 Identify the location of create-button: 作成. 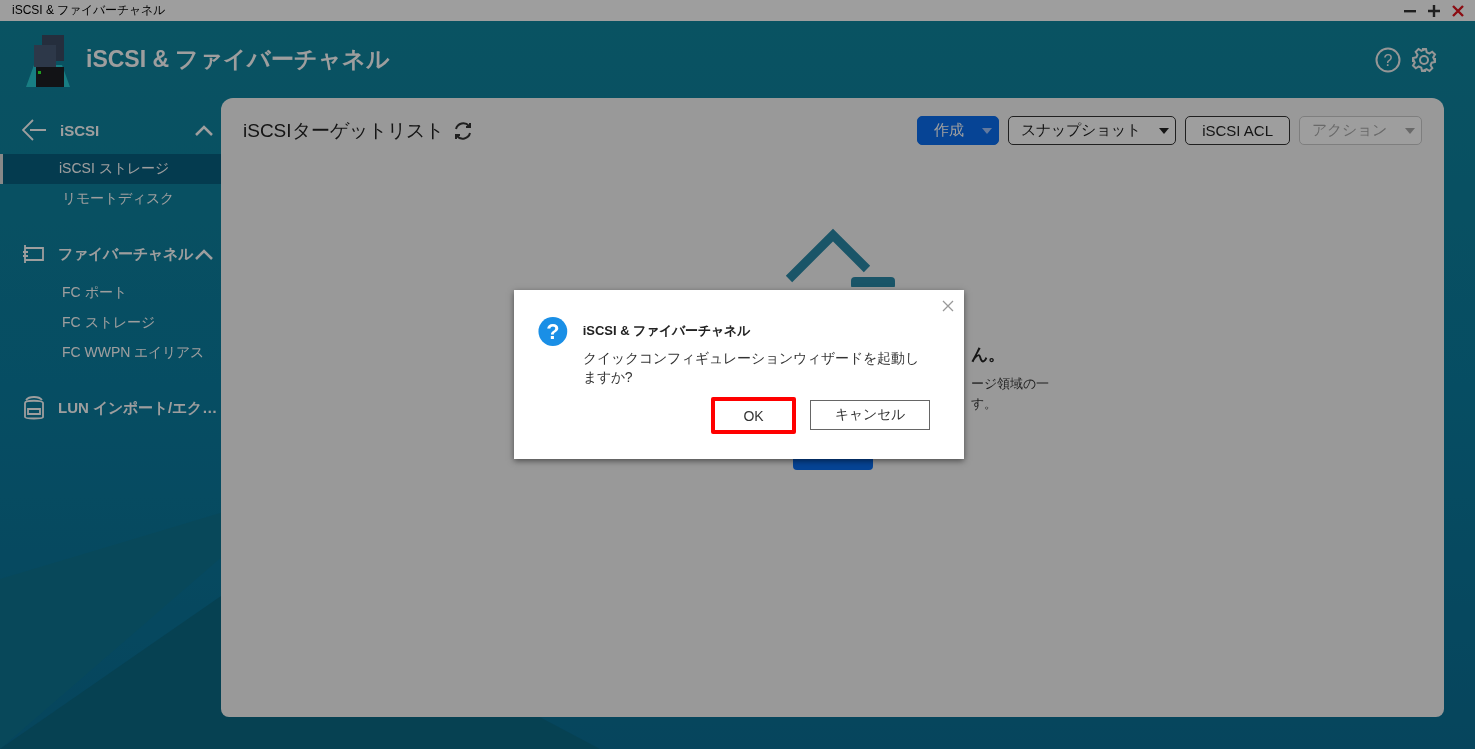
(958, 130).